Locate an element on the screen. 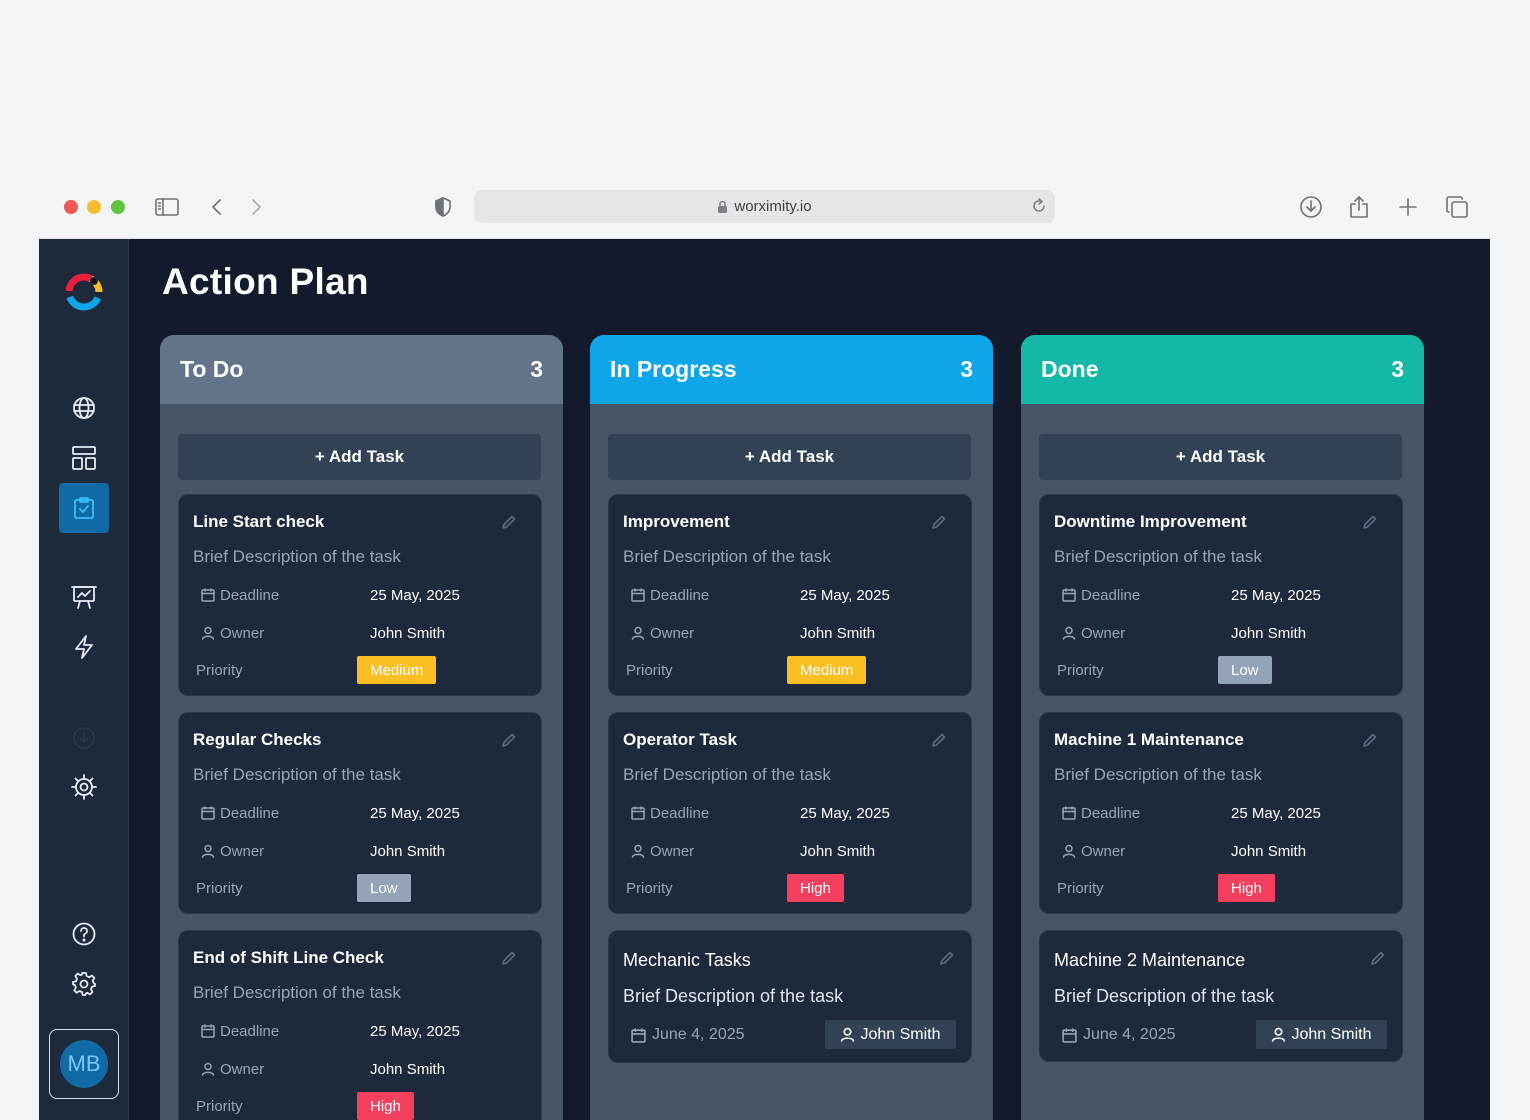 Image resolution: width=1530 pixels, height=1120 pixels. new-tab-icon is located at coordinates (1408, 207).